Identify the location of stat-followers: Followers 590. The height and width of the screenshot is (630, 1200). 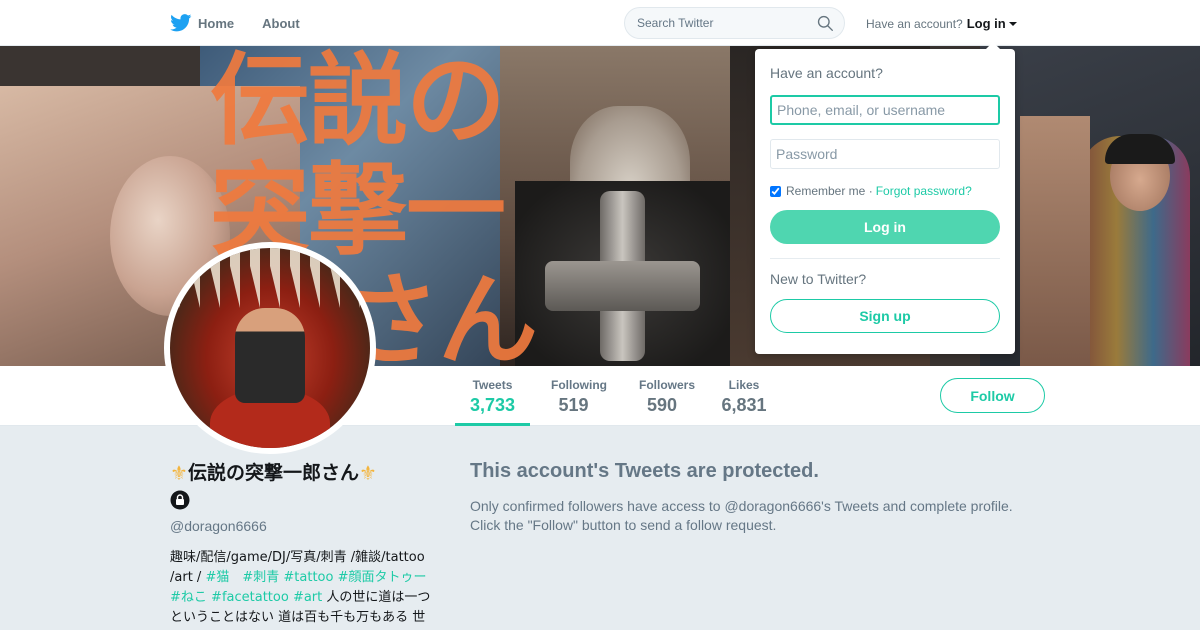
(662, 396).